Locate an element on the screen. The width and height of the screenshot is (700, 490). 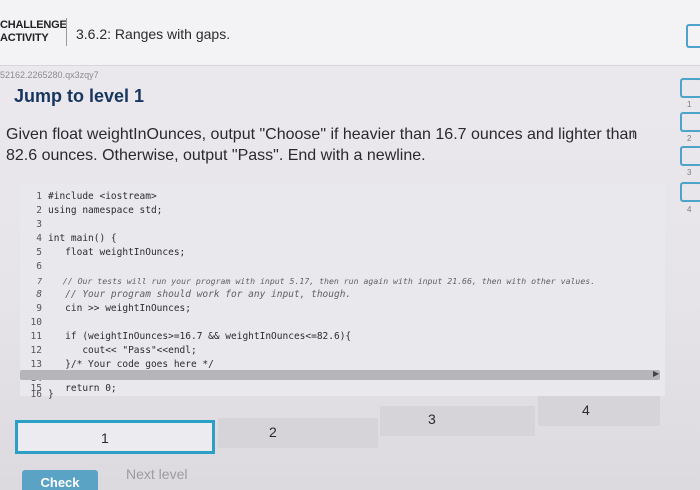
line-number: 16 is located at coordinates (36, 394).